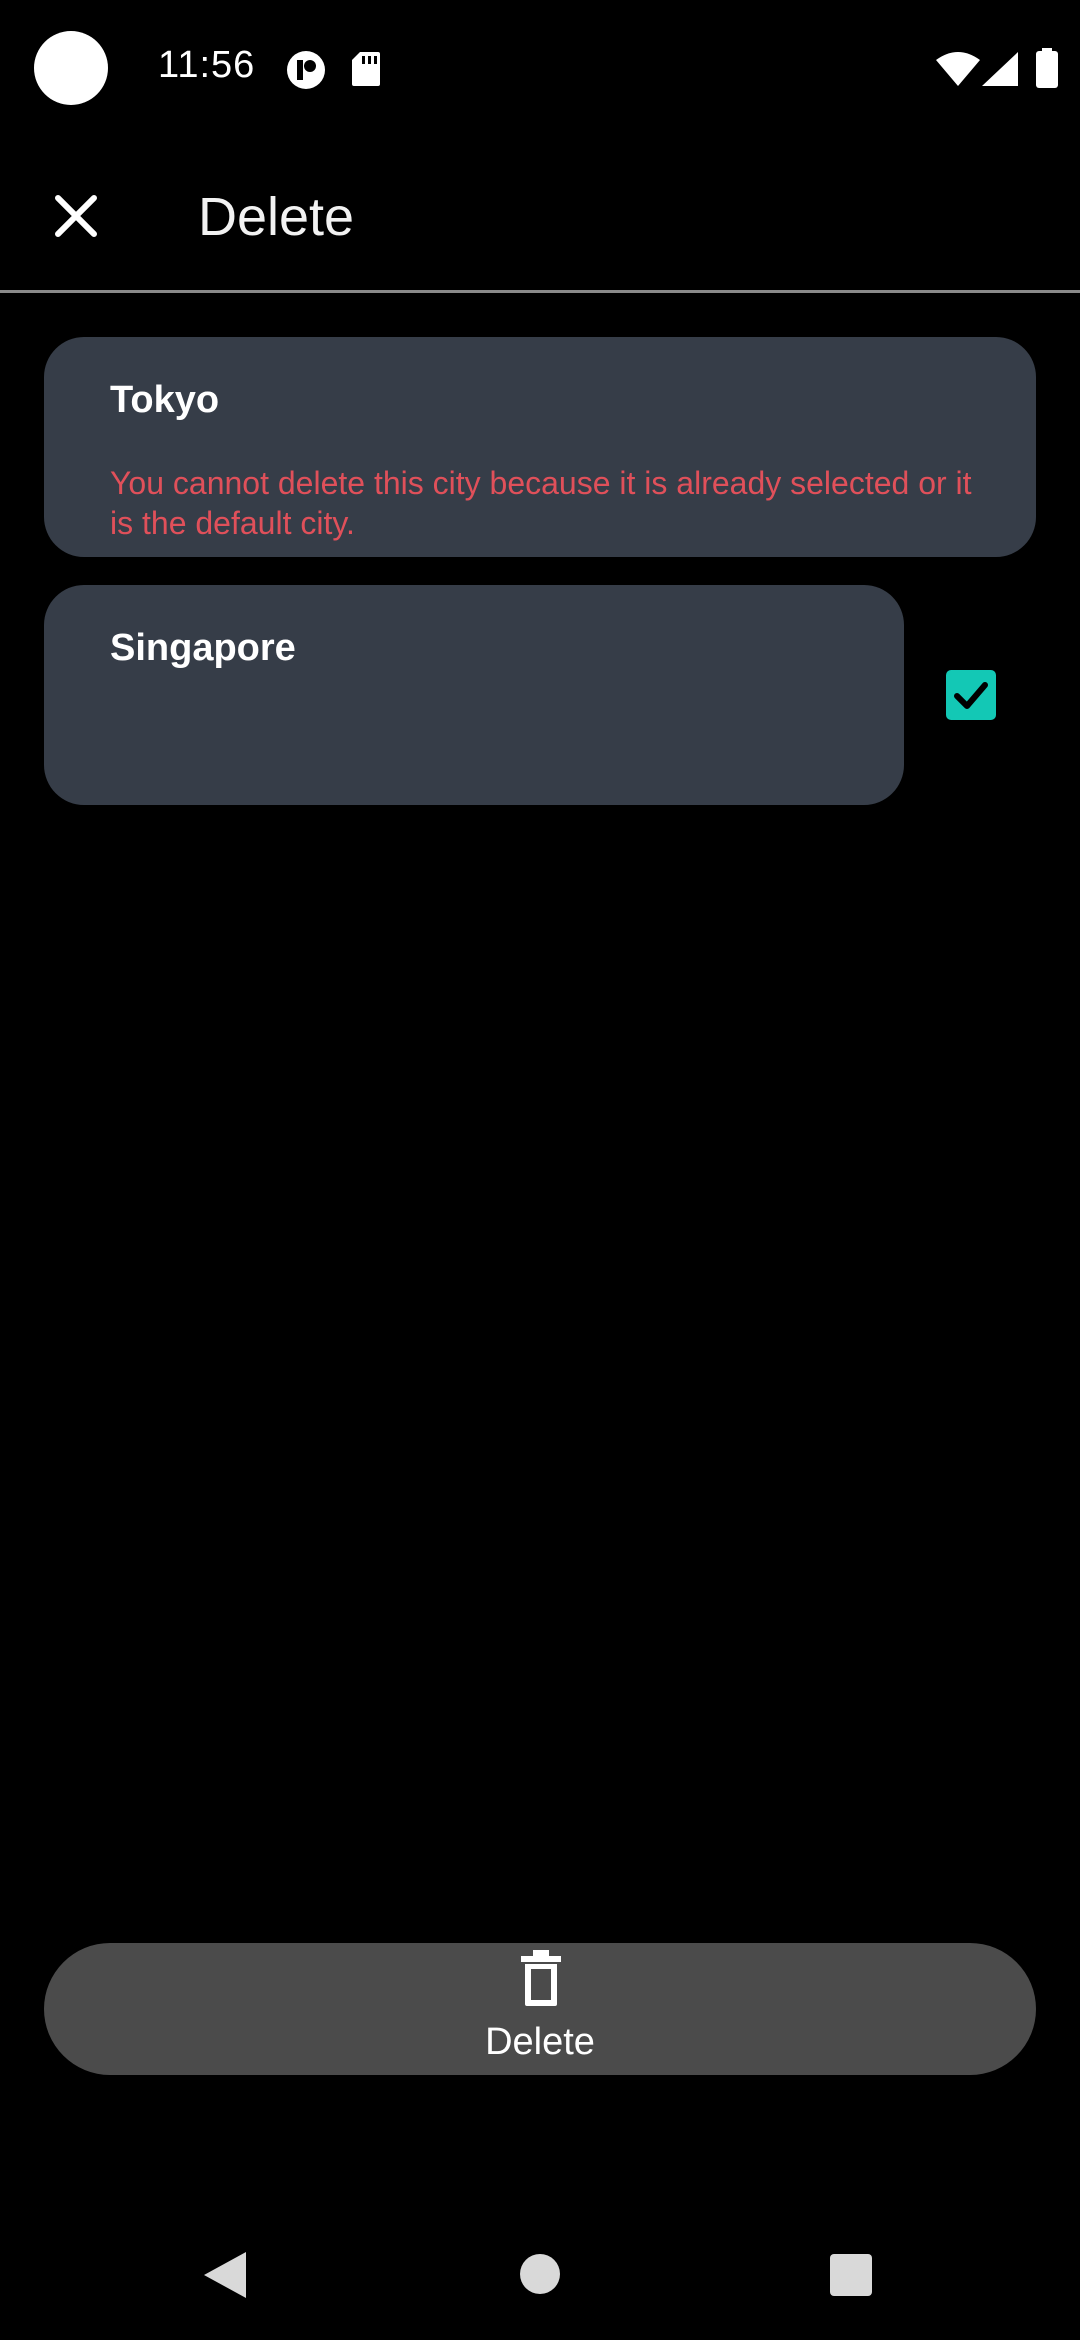  I want to click on camera-dot-icon, so click(71, 68).